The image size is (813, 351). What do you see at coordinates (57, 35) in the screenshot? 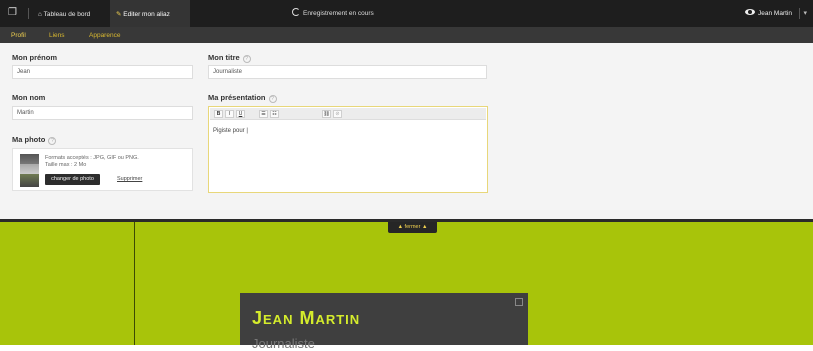
I see `tab-liens: Liens` at bounding box center [57, 35].